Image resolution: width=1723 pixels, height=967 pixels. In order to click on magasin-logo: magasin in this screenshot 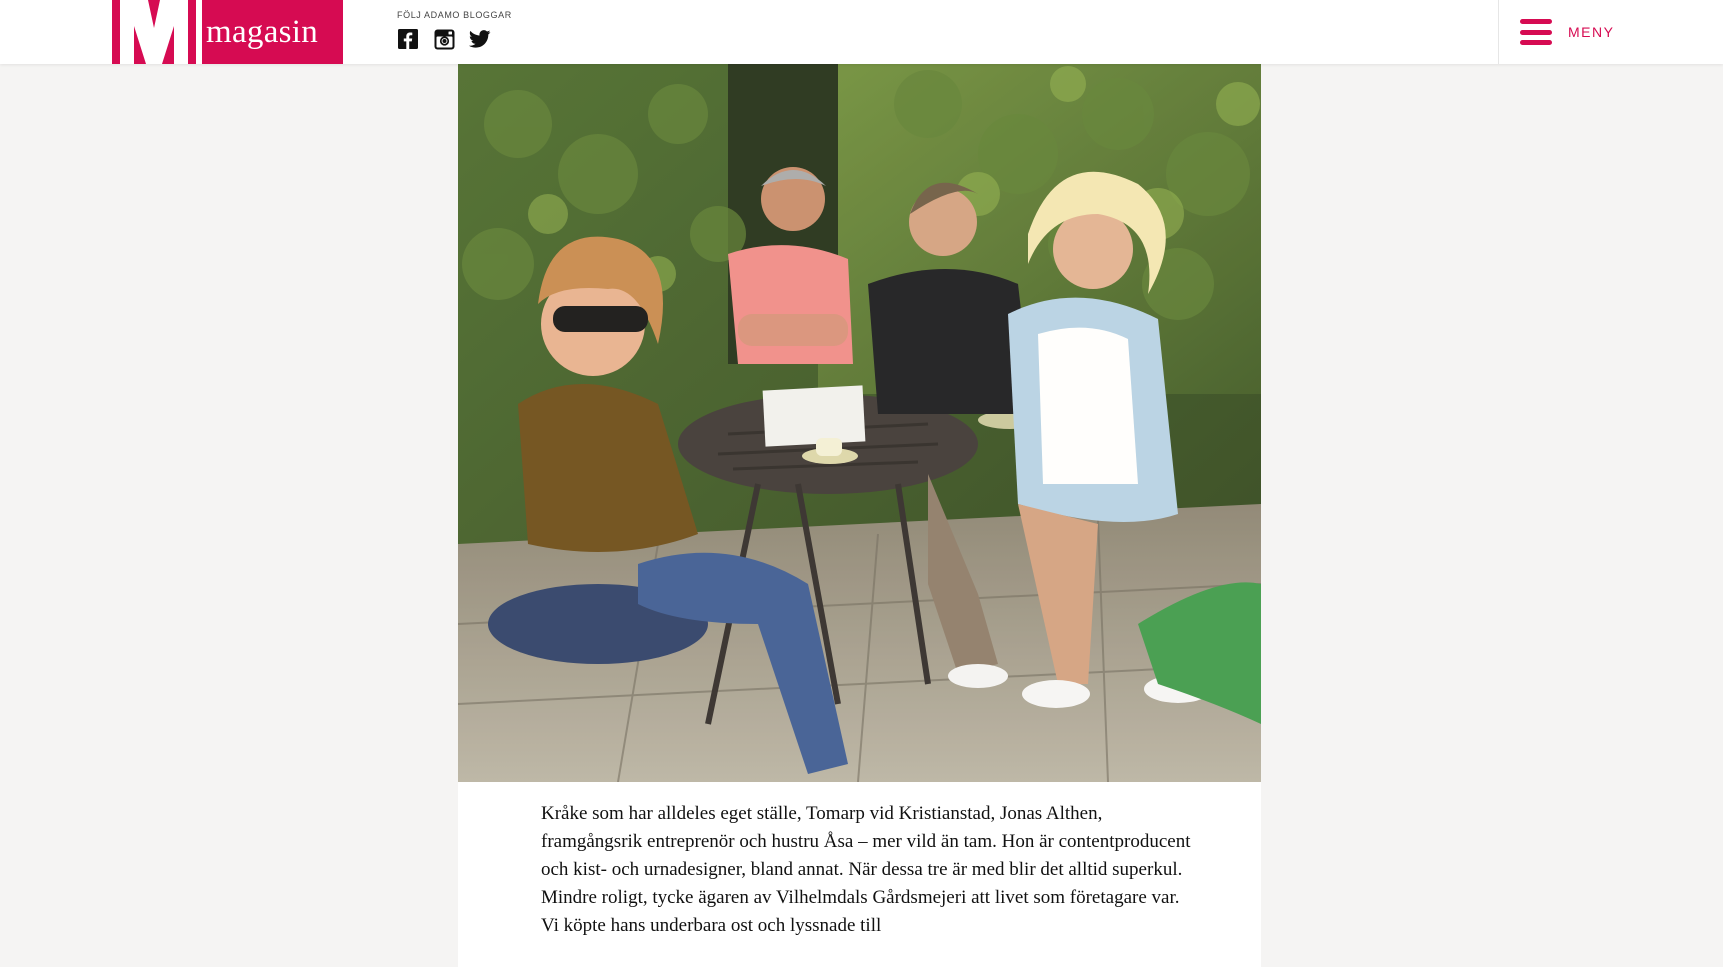, I will do `click(227, 32)`.